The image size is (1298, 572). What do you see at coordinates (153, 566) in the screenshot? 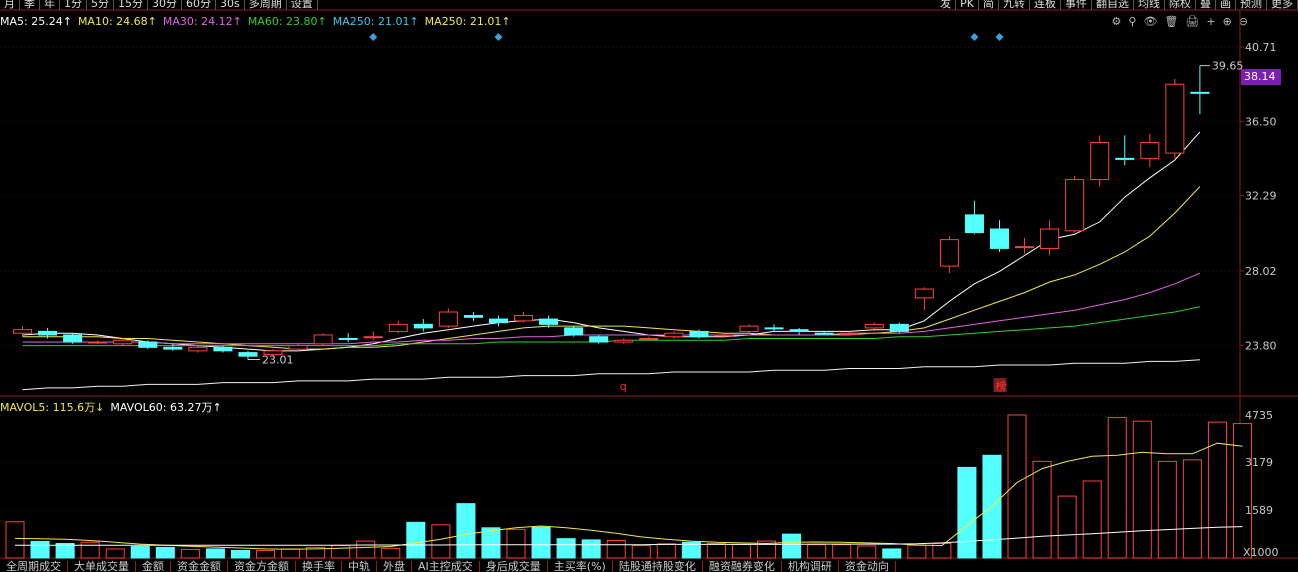
I see `indicator-tab: 金额` at bounding box center [153, 566].